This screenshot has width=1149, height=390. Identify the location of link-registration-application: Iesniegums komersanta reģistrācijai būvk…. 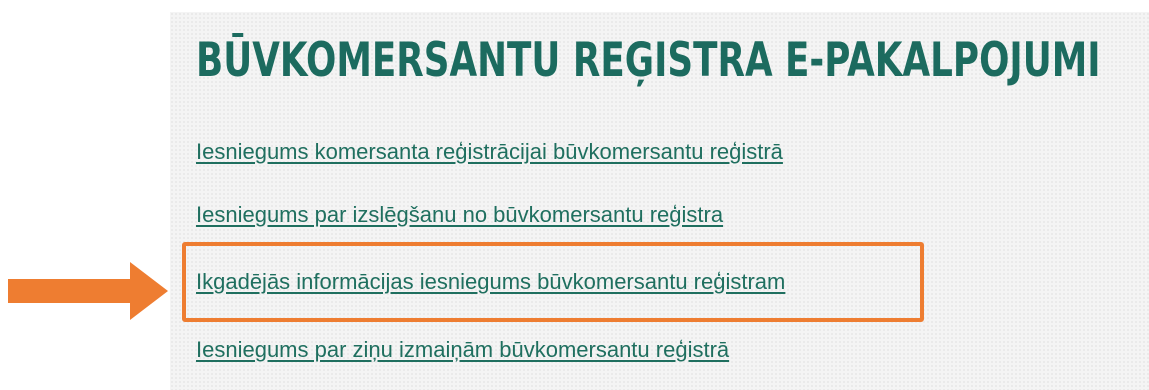
(489, 152).